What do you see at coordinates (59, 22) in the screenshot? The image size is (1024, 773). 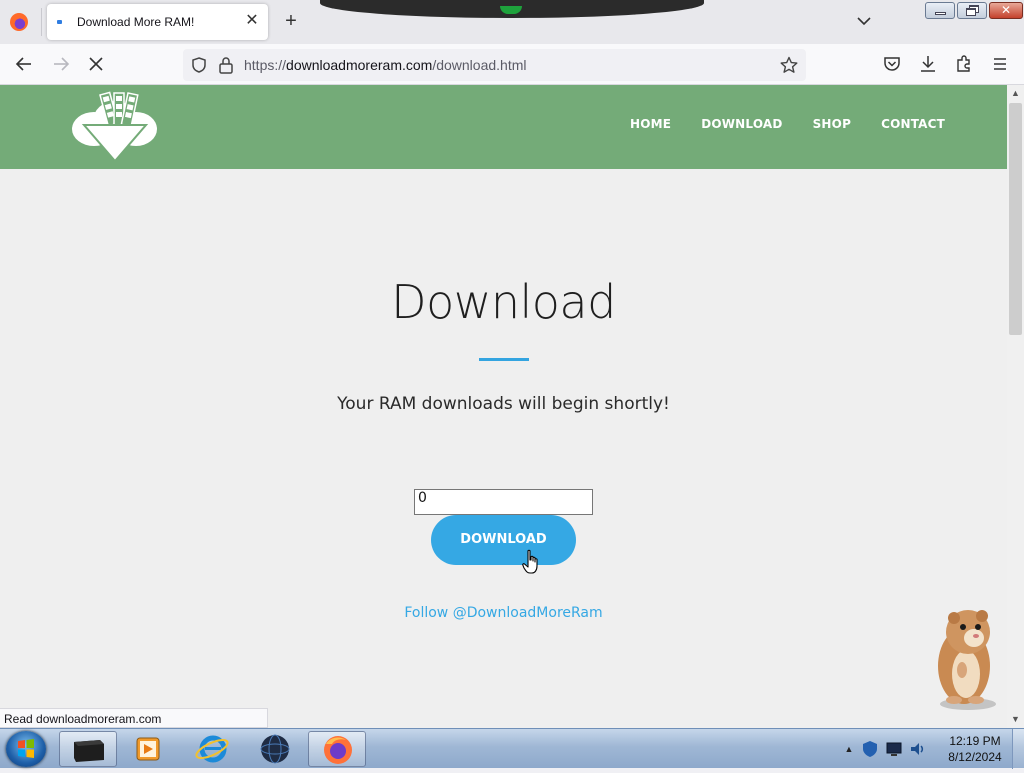 I see `tab-favicon-icon` at bounding box center [59, 22].